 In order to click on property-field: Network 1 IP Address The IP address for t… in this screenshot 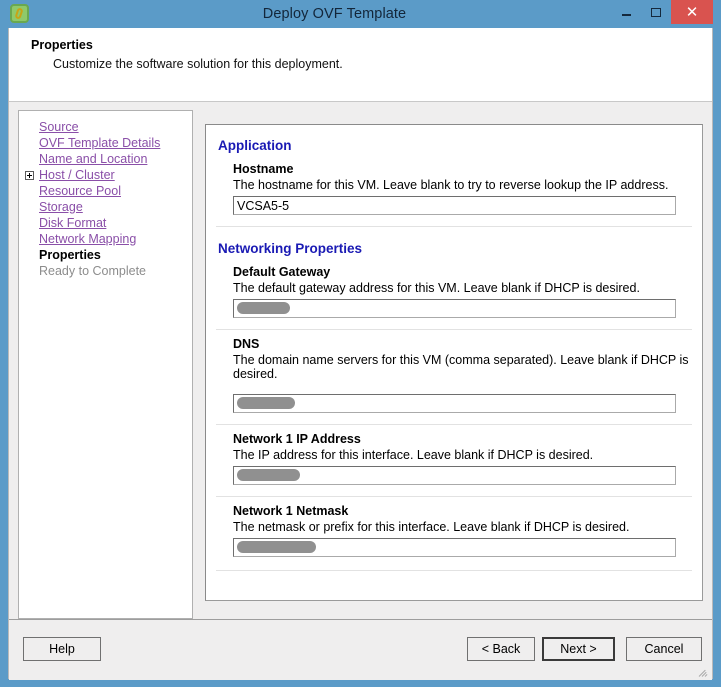, I will do `click(454, 461)`.